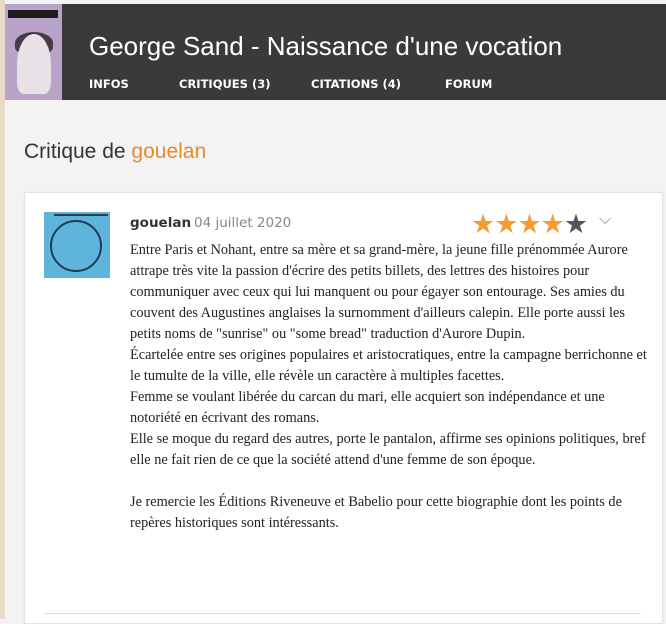 This screenshot has width=666, height=624. Describe the element at coordinates (605, 219) in the screenshot. I see `chevron-down-icon: ⌵` at that location.